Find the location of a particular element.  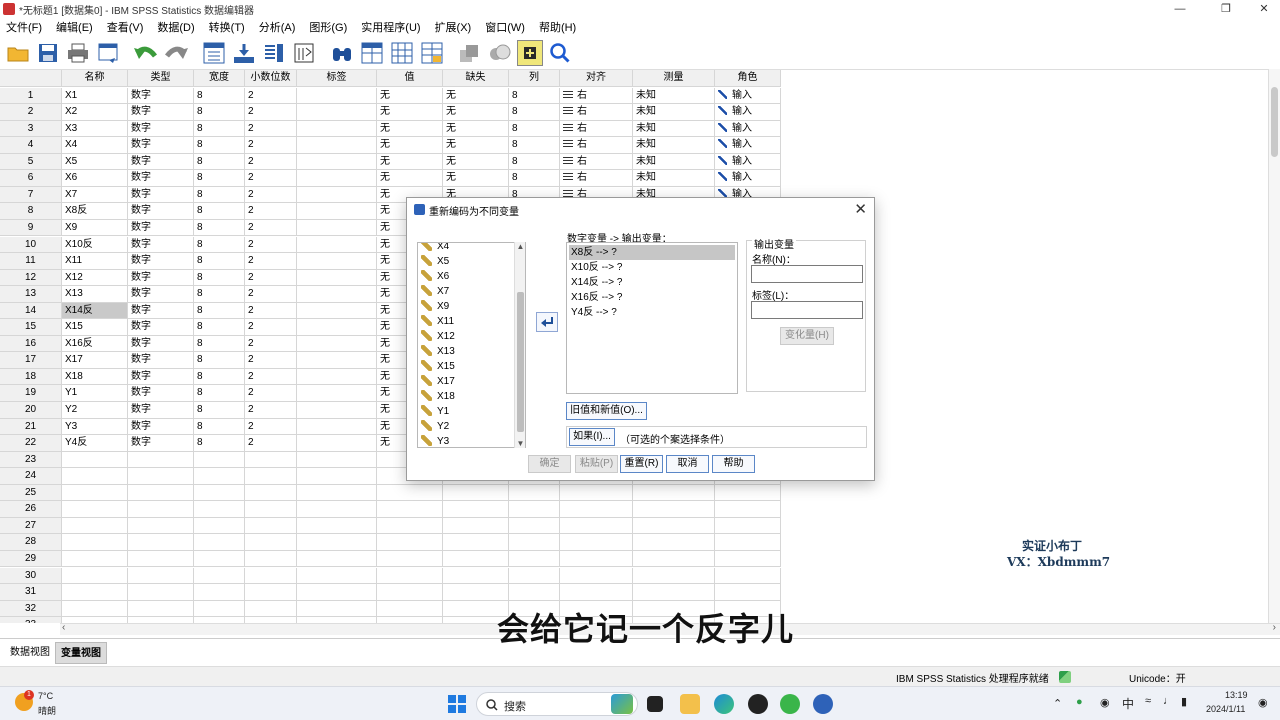

cell-name: Y3 is located at coordinates (95, 427).